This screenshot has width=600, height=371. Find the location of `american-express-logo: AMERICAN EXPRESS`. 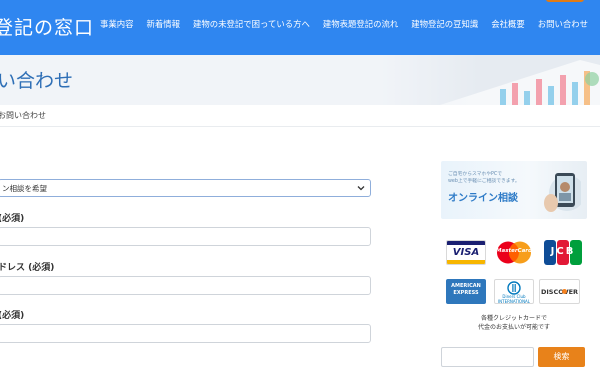

american-express-logo: AMERICAN EXPRESS is located at coordinates (466, 291).